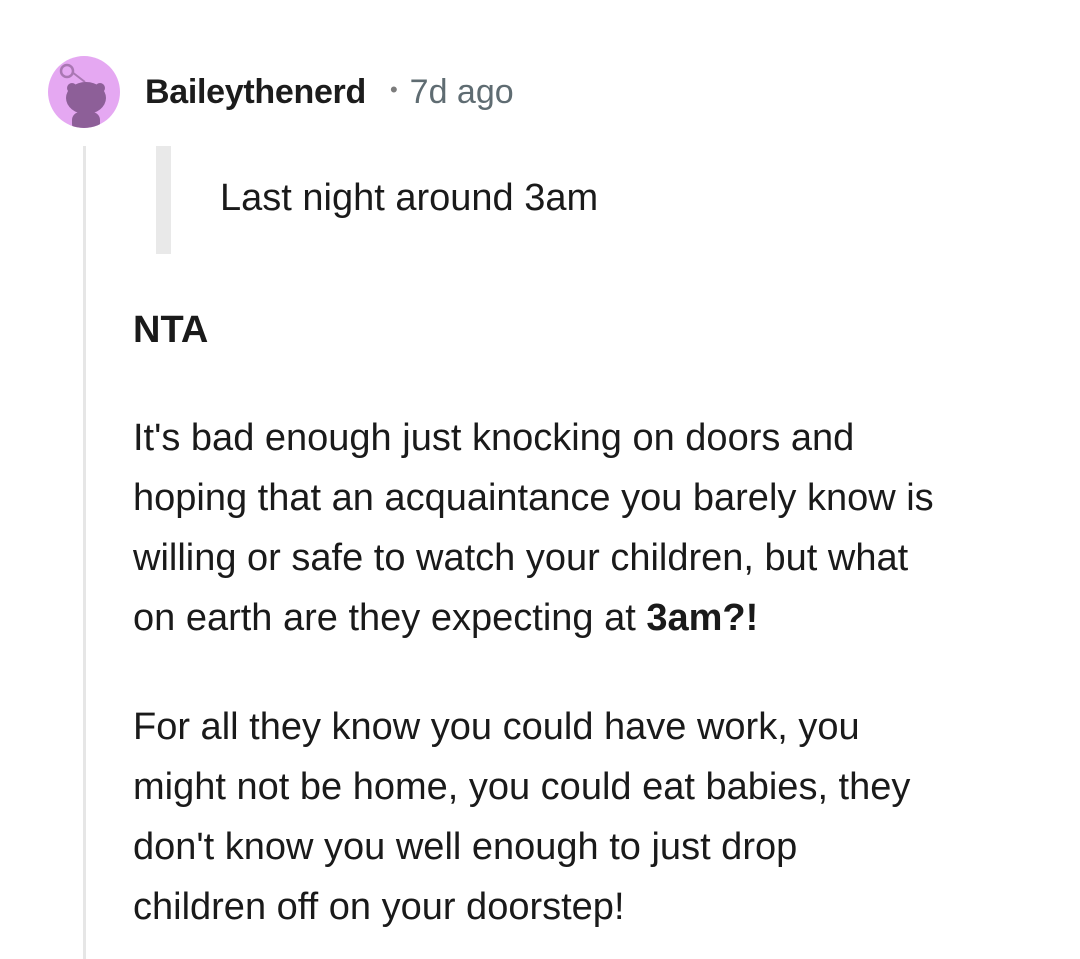 The height and width of the screenshot is (959, 1080). Describe the element at coordinates (171, 330) in the screenshot. I see `verdict-text: NTA` at that location.